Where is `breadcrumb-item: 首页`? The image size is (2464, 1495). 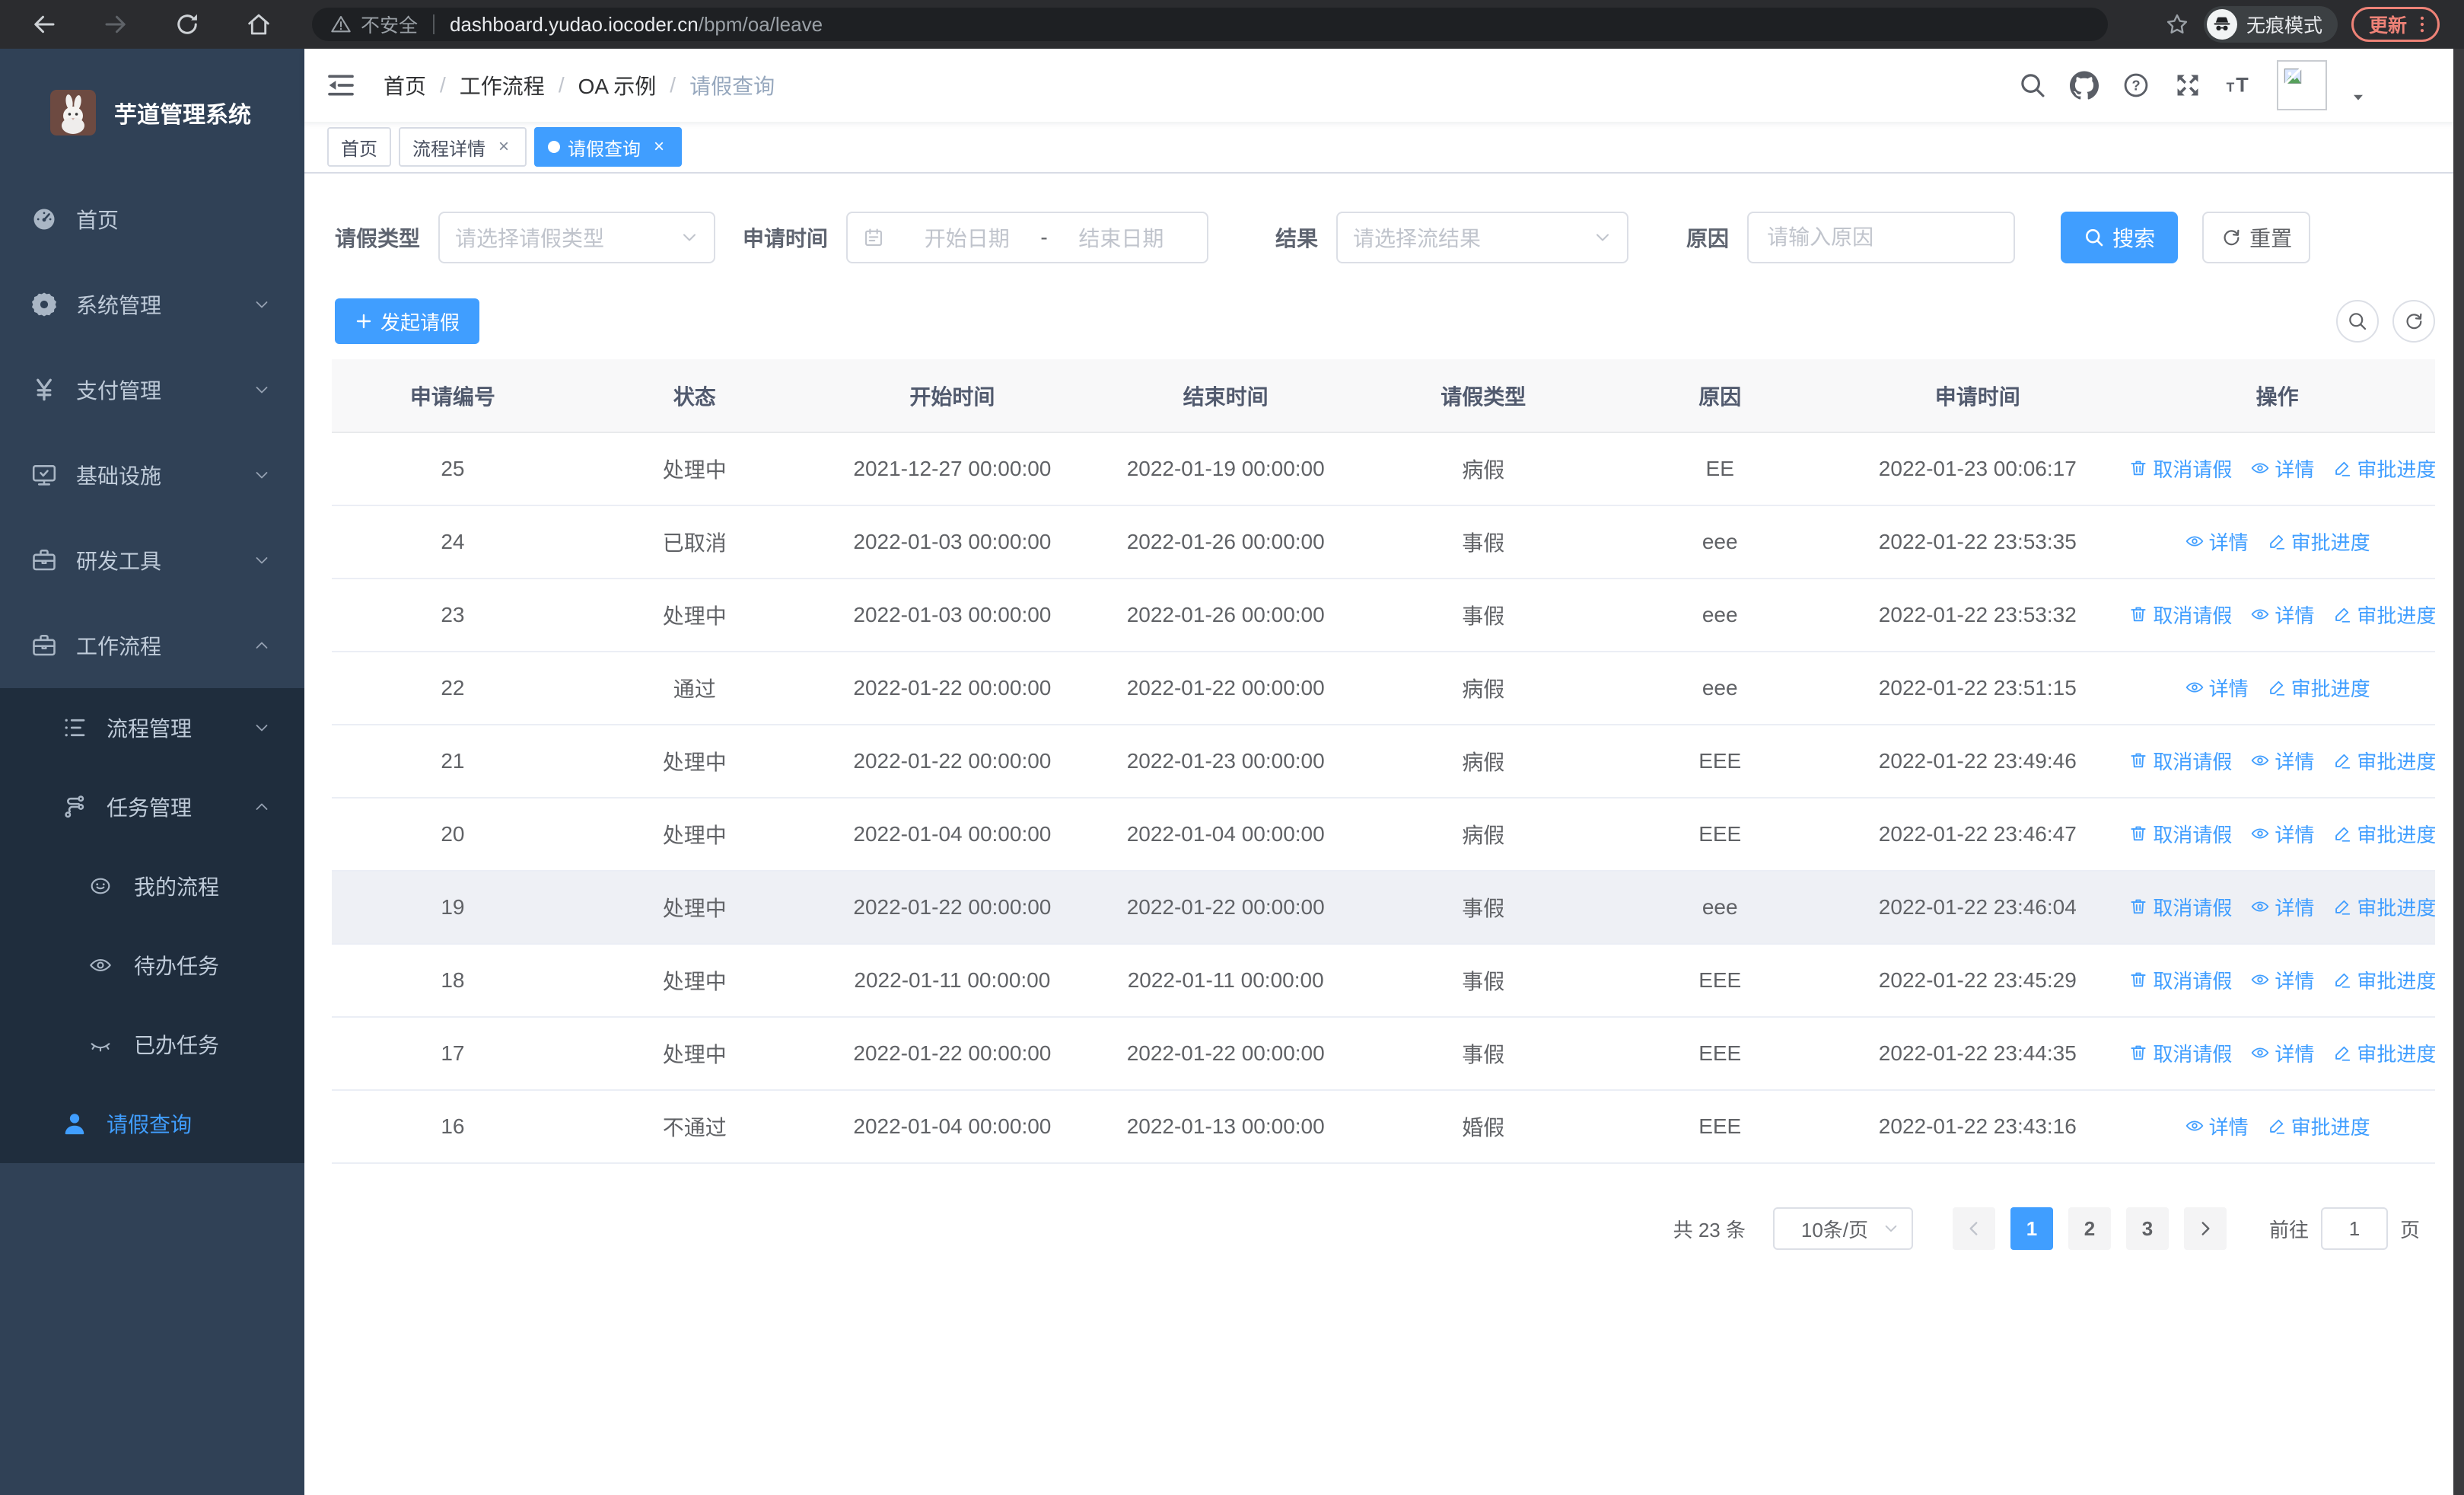 breadcrumb-item: 首页 is located at coordinates (405, 85).